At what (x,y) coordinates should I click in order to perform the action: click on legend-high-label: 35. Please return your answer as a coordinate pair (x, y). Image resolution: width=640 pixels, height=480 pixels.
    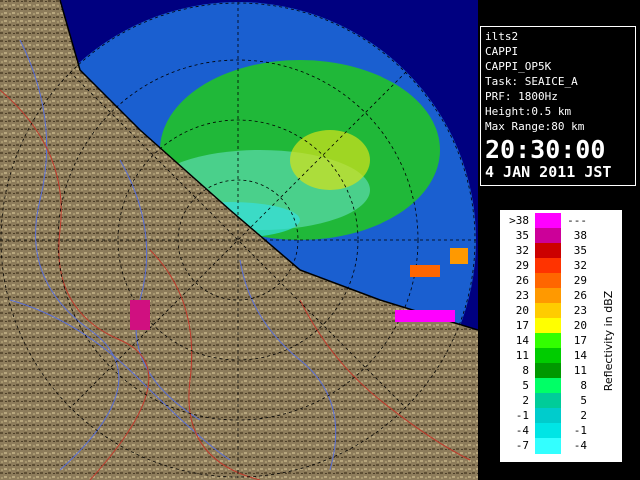
    Looking at the image, I should click on (580, 250).